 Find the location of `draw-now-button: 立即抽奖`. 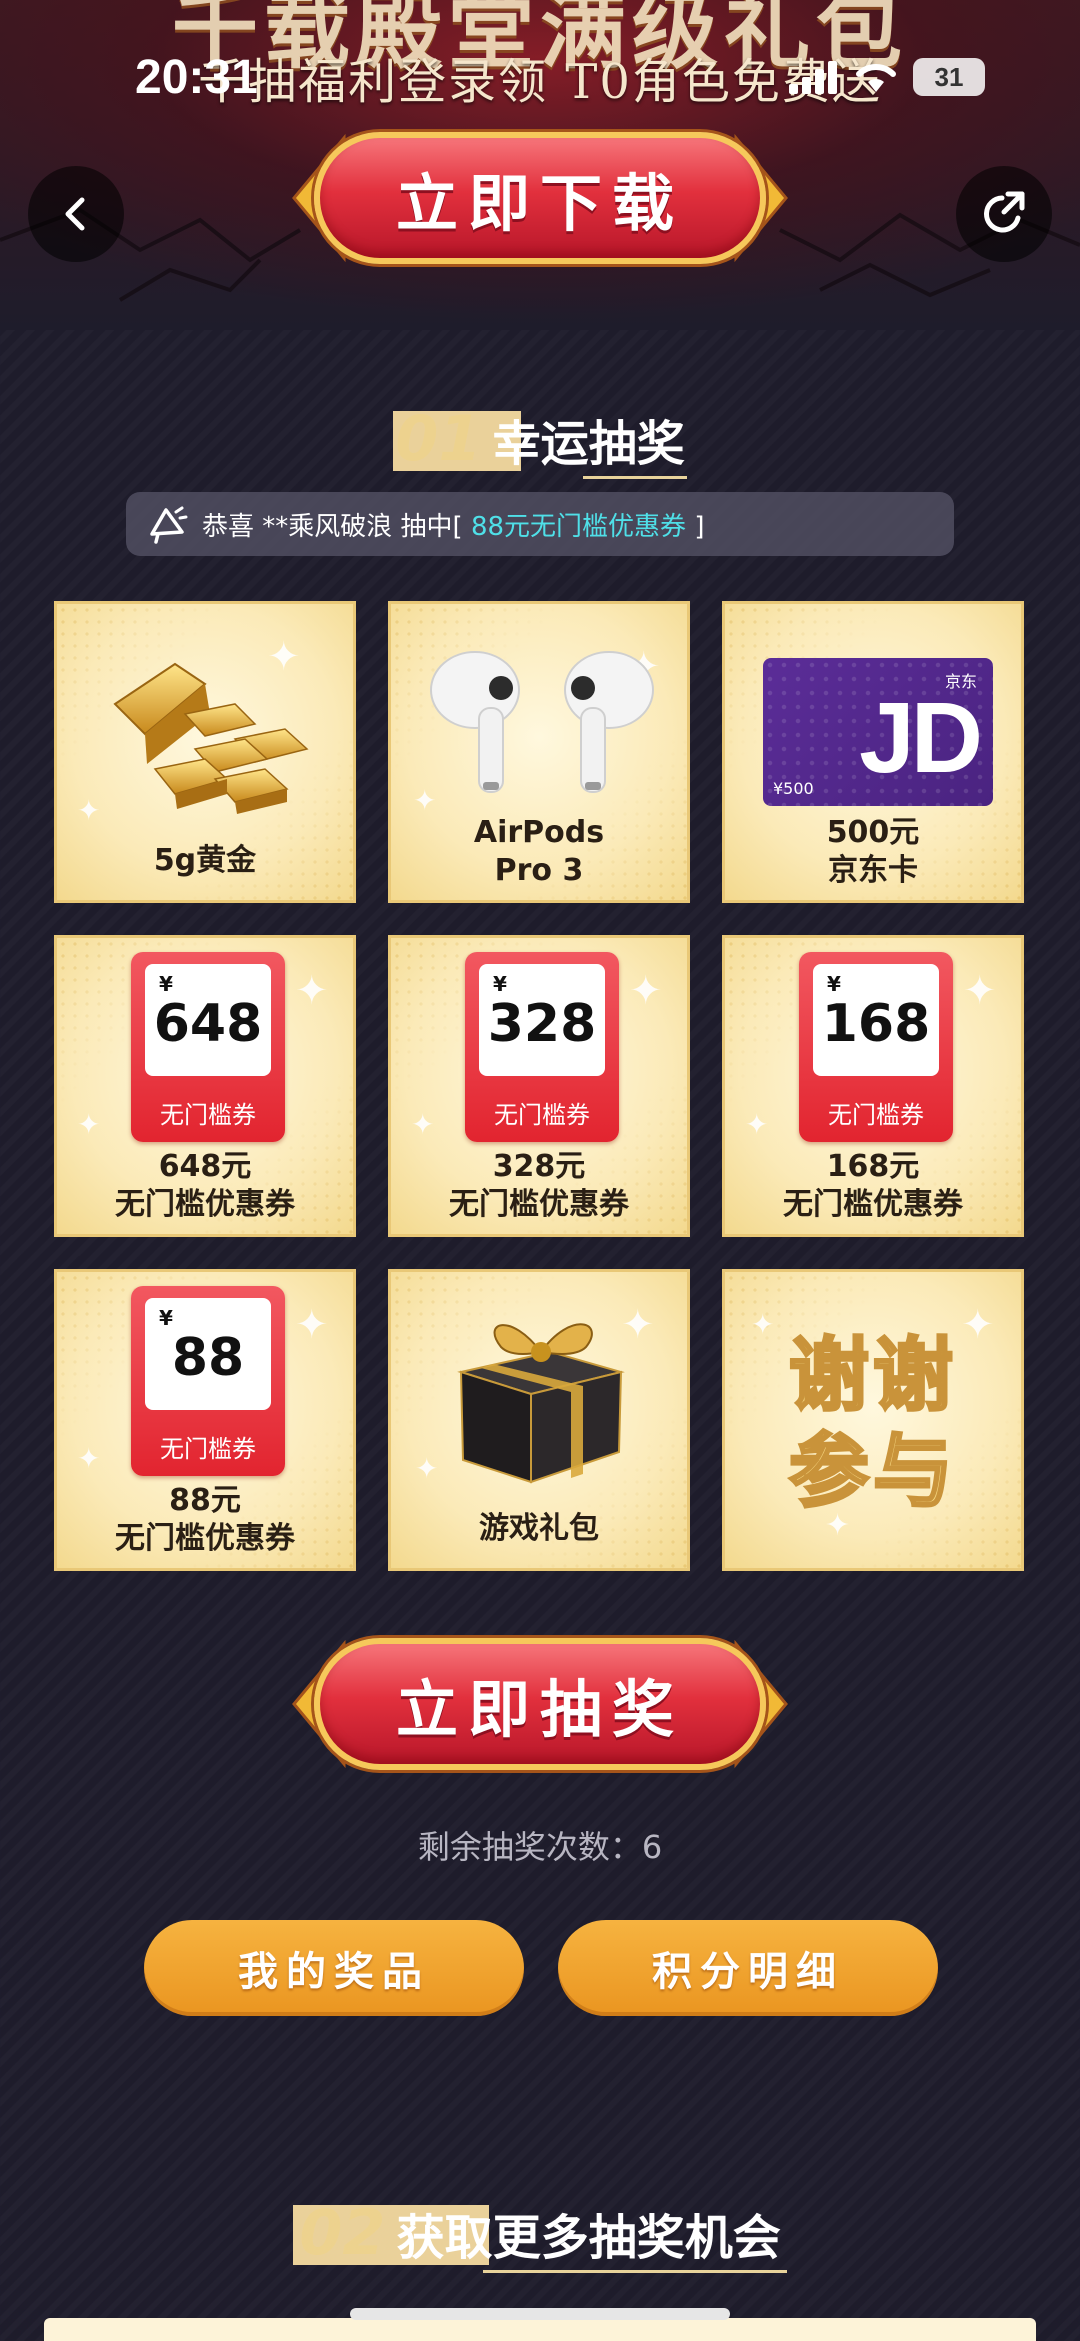

draw-now-button: 立即抽奖 is located at coordinates (540, 1704).